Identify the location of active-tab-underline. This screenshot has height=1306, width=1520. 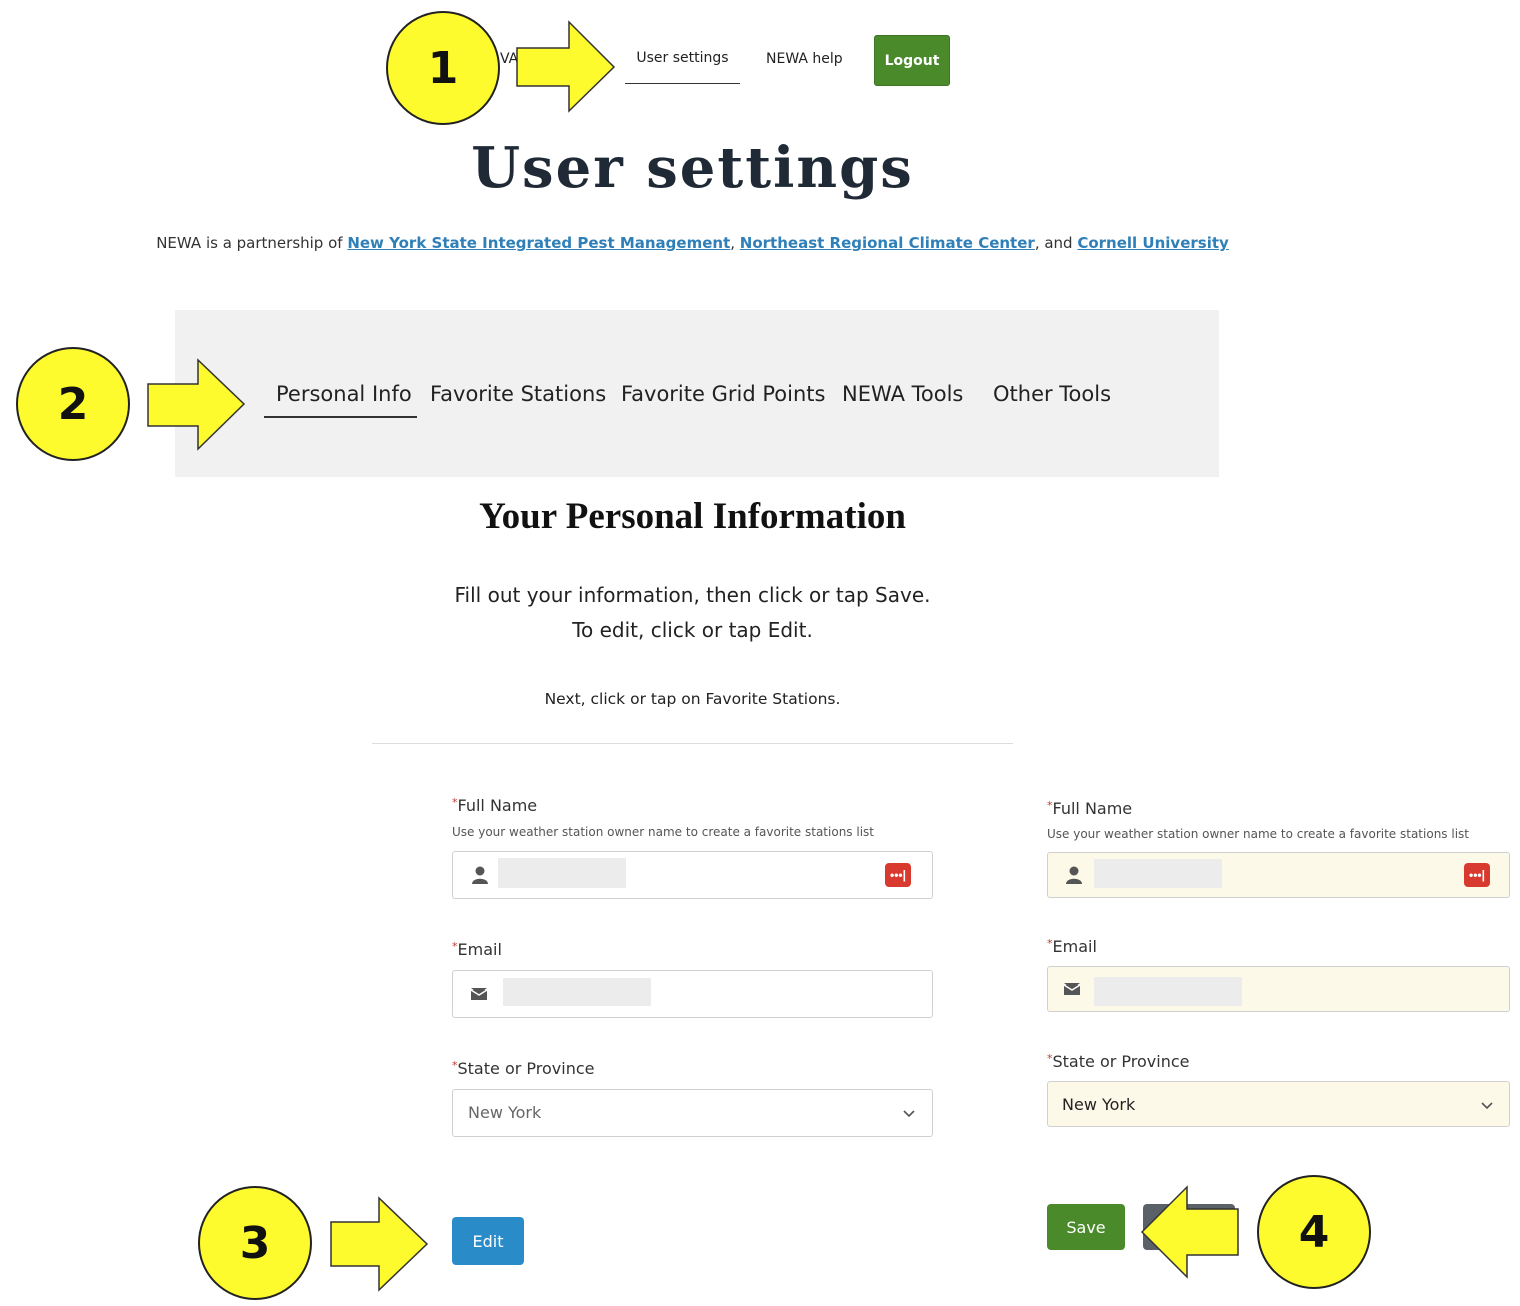
(340, 417).